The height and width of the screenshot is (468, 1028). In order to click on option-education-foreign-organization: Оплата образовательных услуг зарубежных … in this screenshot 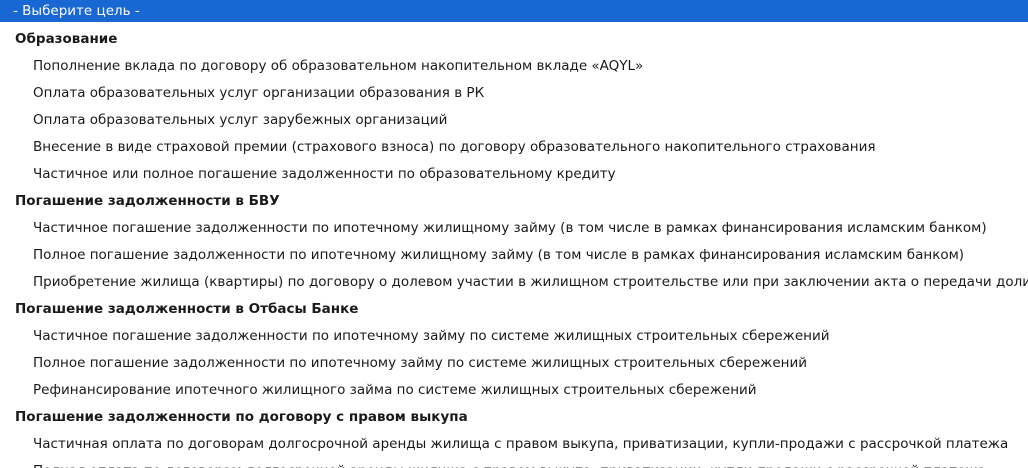, I will do `click(514, 120)`.